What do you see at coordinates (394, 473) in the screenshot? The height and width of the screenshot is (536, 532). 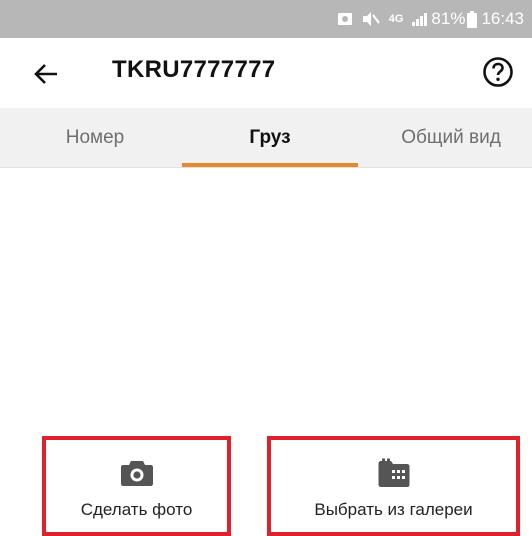 I see `gallery-icon` at bounding box center [394, 473].